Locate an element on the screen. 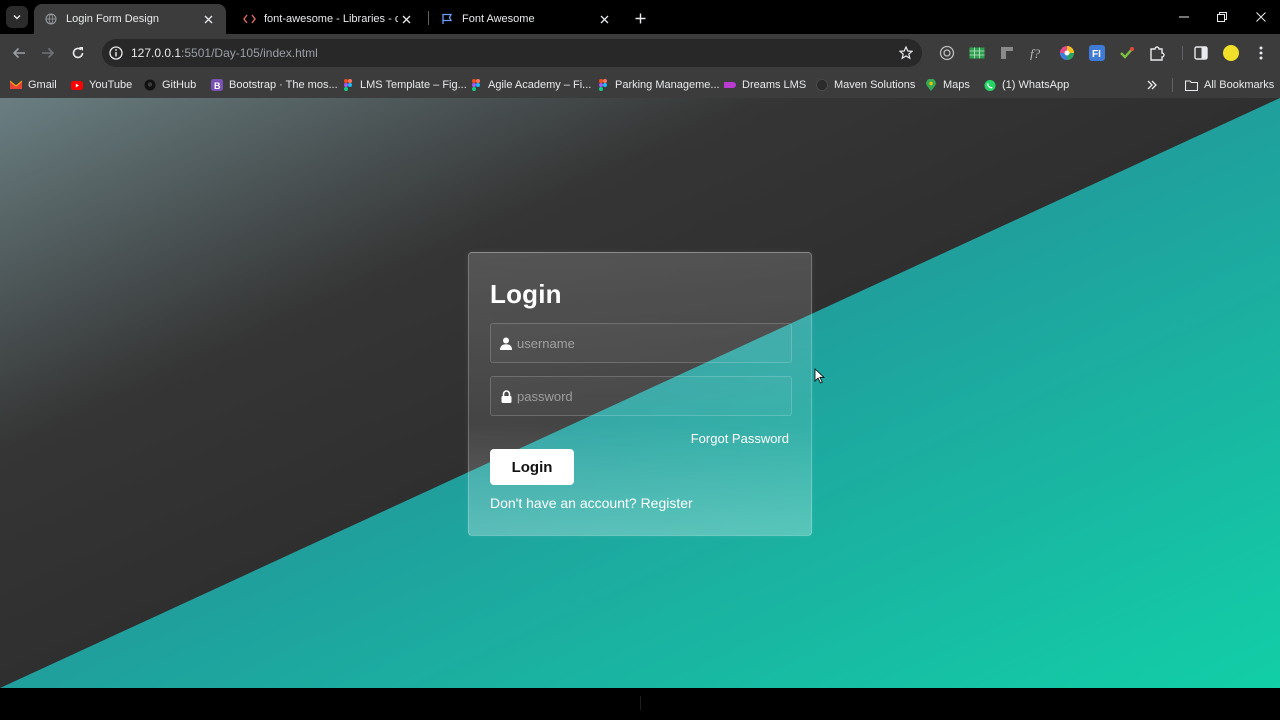  arrow-right-icon is located at coordinates (48, 53).